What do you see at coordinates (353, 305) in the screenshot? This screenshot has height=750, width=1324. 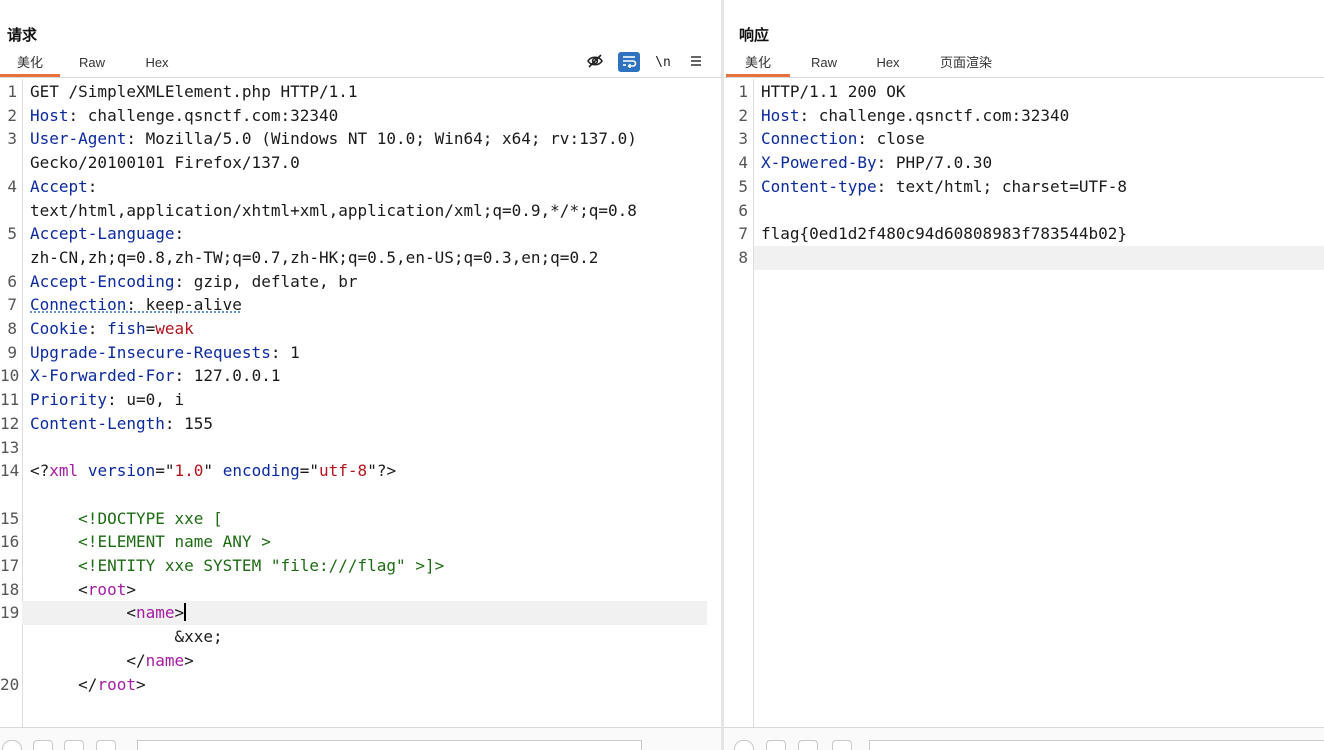 I see `code-line: 7 Connection: keep-alive` at bounding box center [353, 305].